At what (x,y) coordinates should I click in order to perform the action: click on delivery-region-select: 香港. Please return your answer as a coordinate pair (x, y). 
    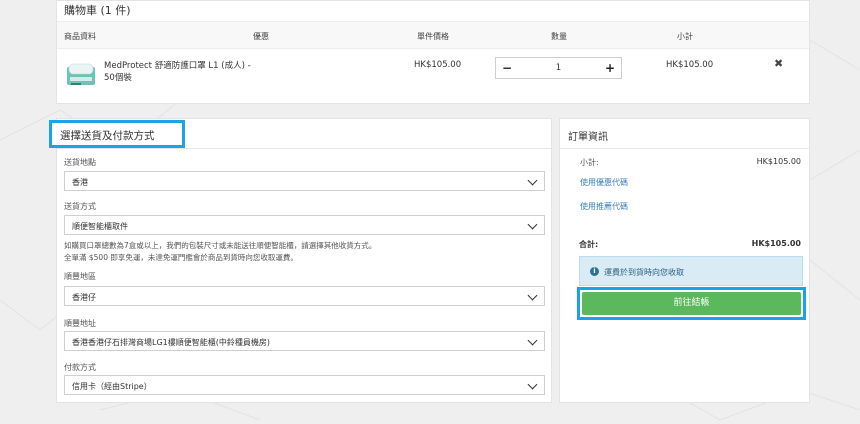
    Looking at the image, I should click on (304, 181).